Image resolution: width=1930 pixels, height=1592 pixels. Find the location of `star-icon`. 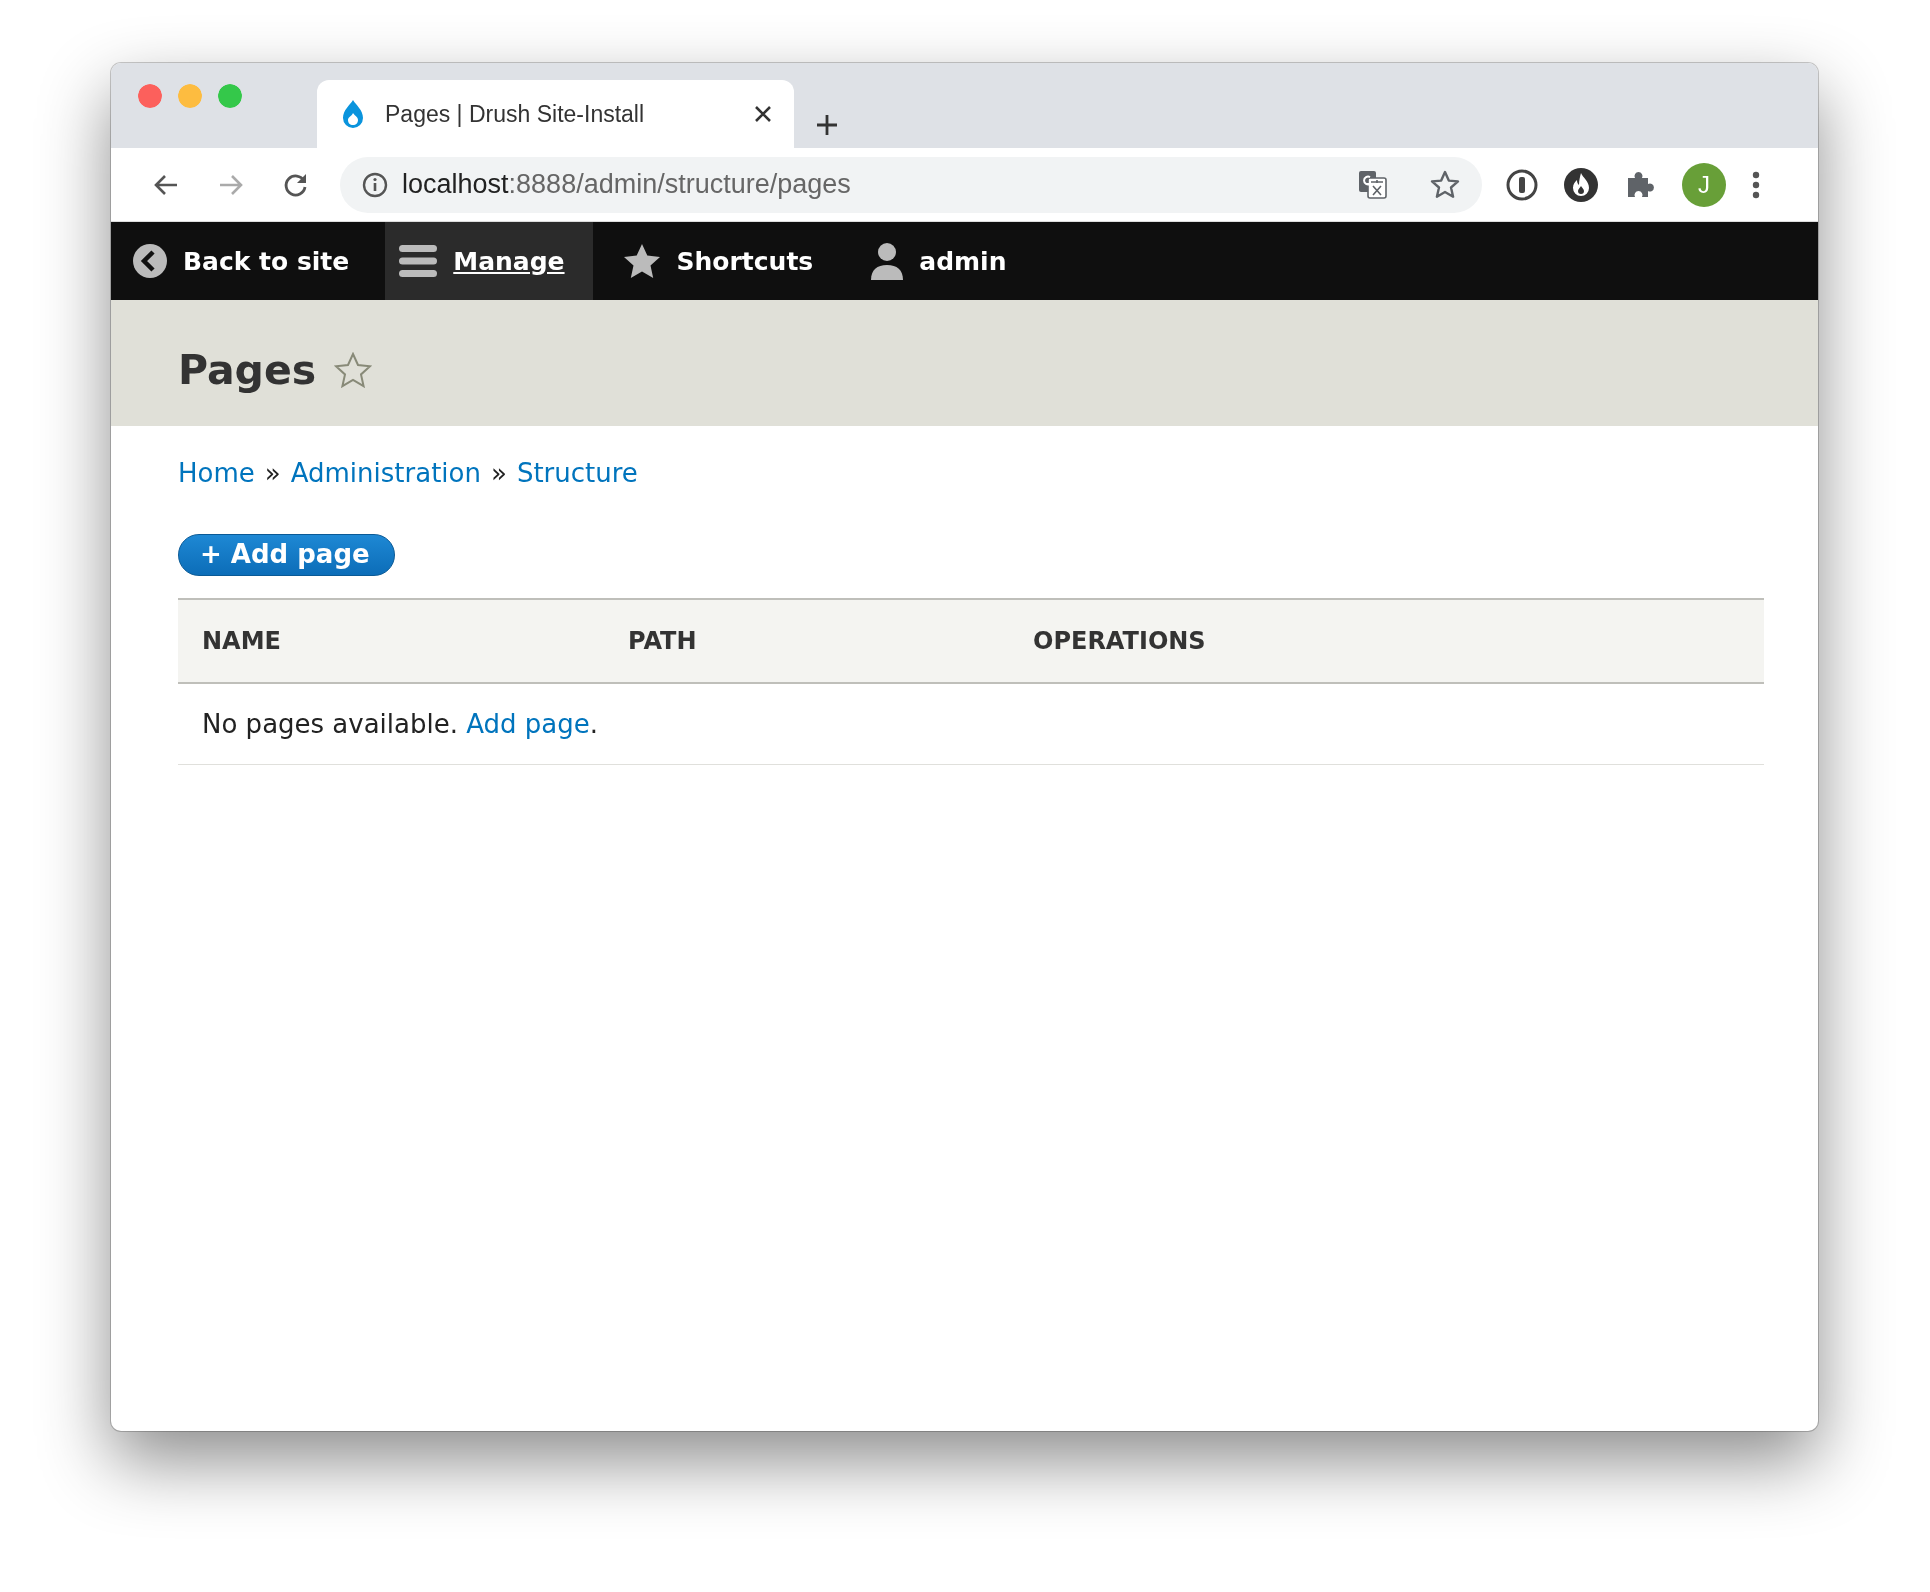

star-icon is located at coordinates (641, 261).